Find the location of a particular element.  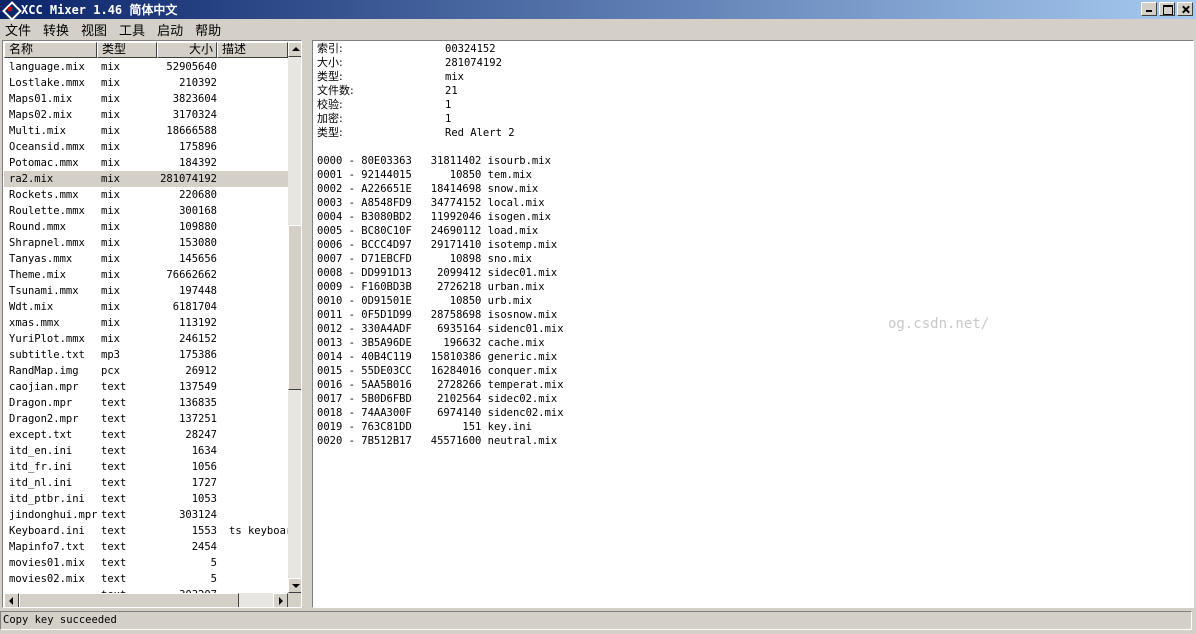

table-row: subtitle.txt mp3 175386 is located at coordinates (146, 355).